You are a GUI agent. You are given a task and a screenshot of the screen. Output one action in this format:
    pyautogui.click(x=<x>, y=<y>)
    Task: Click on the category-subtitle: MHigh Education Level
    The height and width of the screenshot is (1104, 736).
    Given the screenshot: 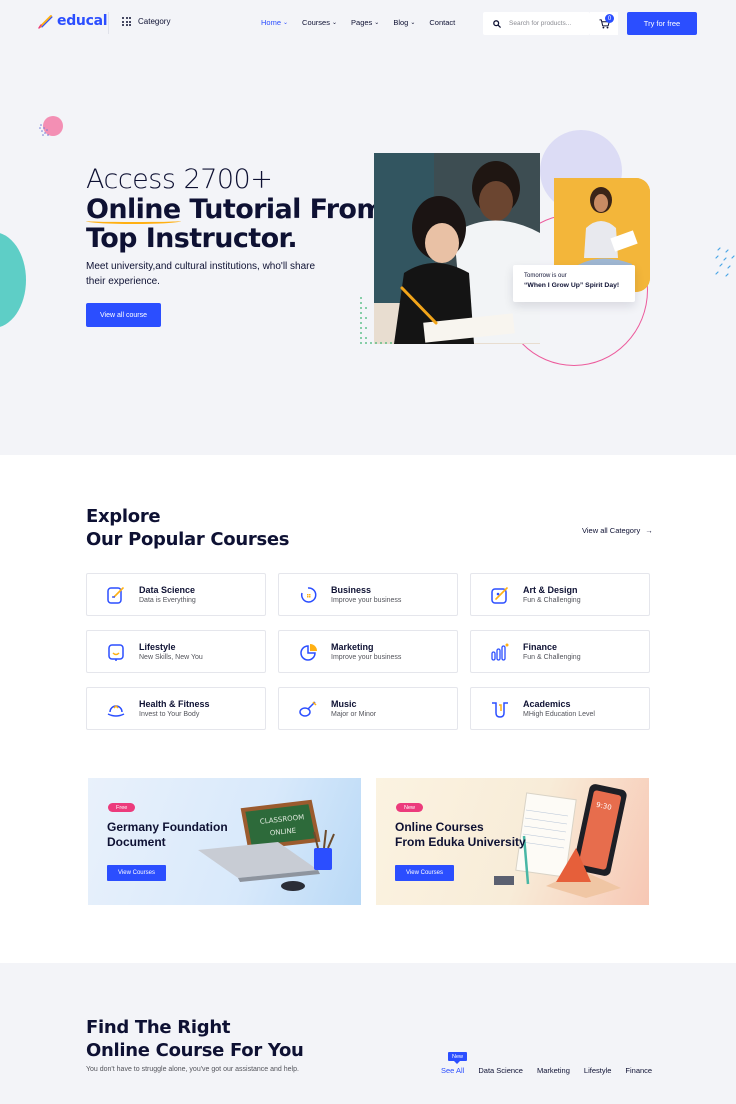 What is the action you would take?
    pyautogui.click(x=559, y=714)
    